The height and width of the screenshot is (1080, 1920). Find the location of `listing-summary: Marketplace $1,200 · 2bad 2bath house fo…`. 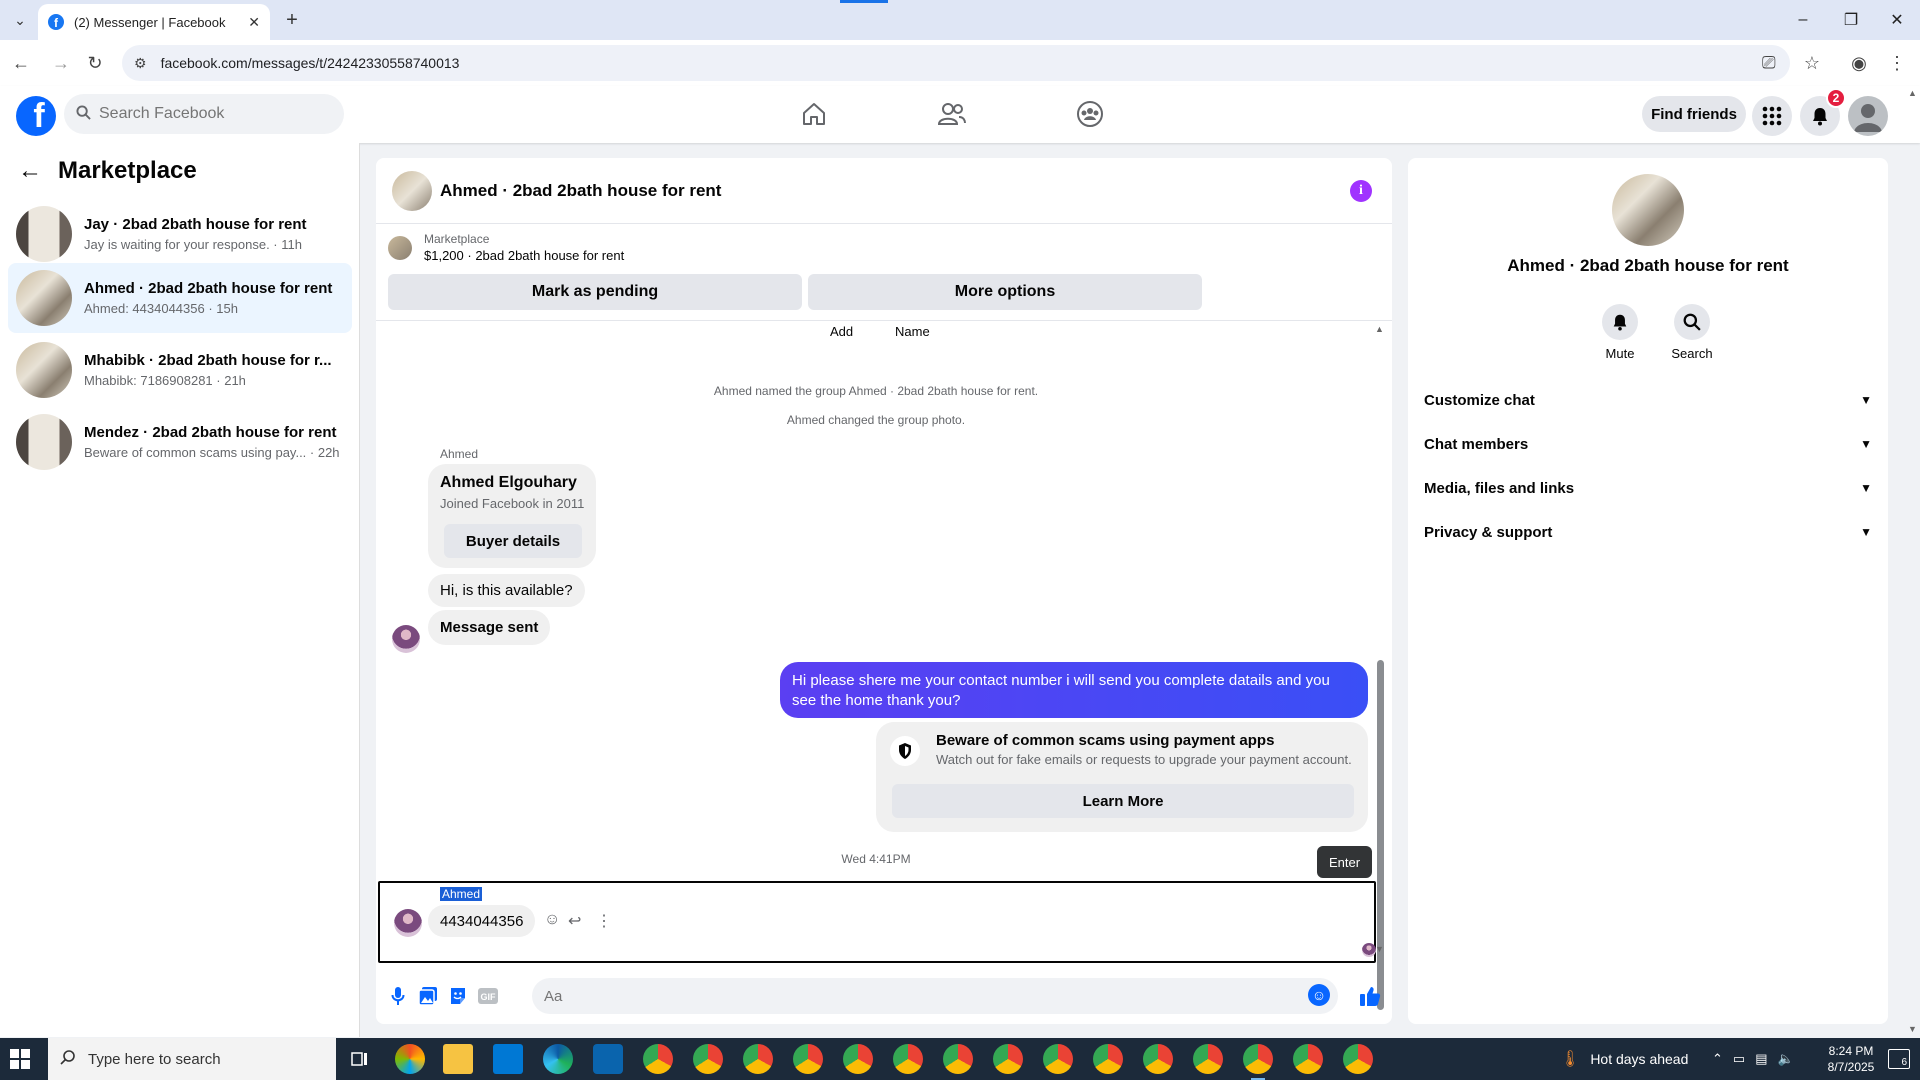

listing-summary: Marketplace $1,200 · 2bad 2bath house fo… is located at coordinates (506, 247).